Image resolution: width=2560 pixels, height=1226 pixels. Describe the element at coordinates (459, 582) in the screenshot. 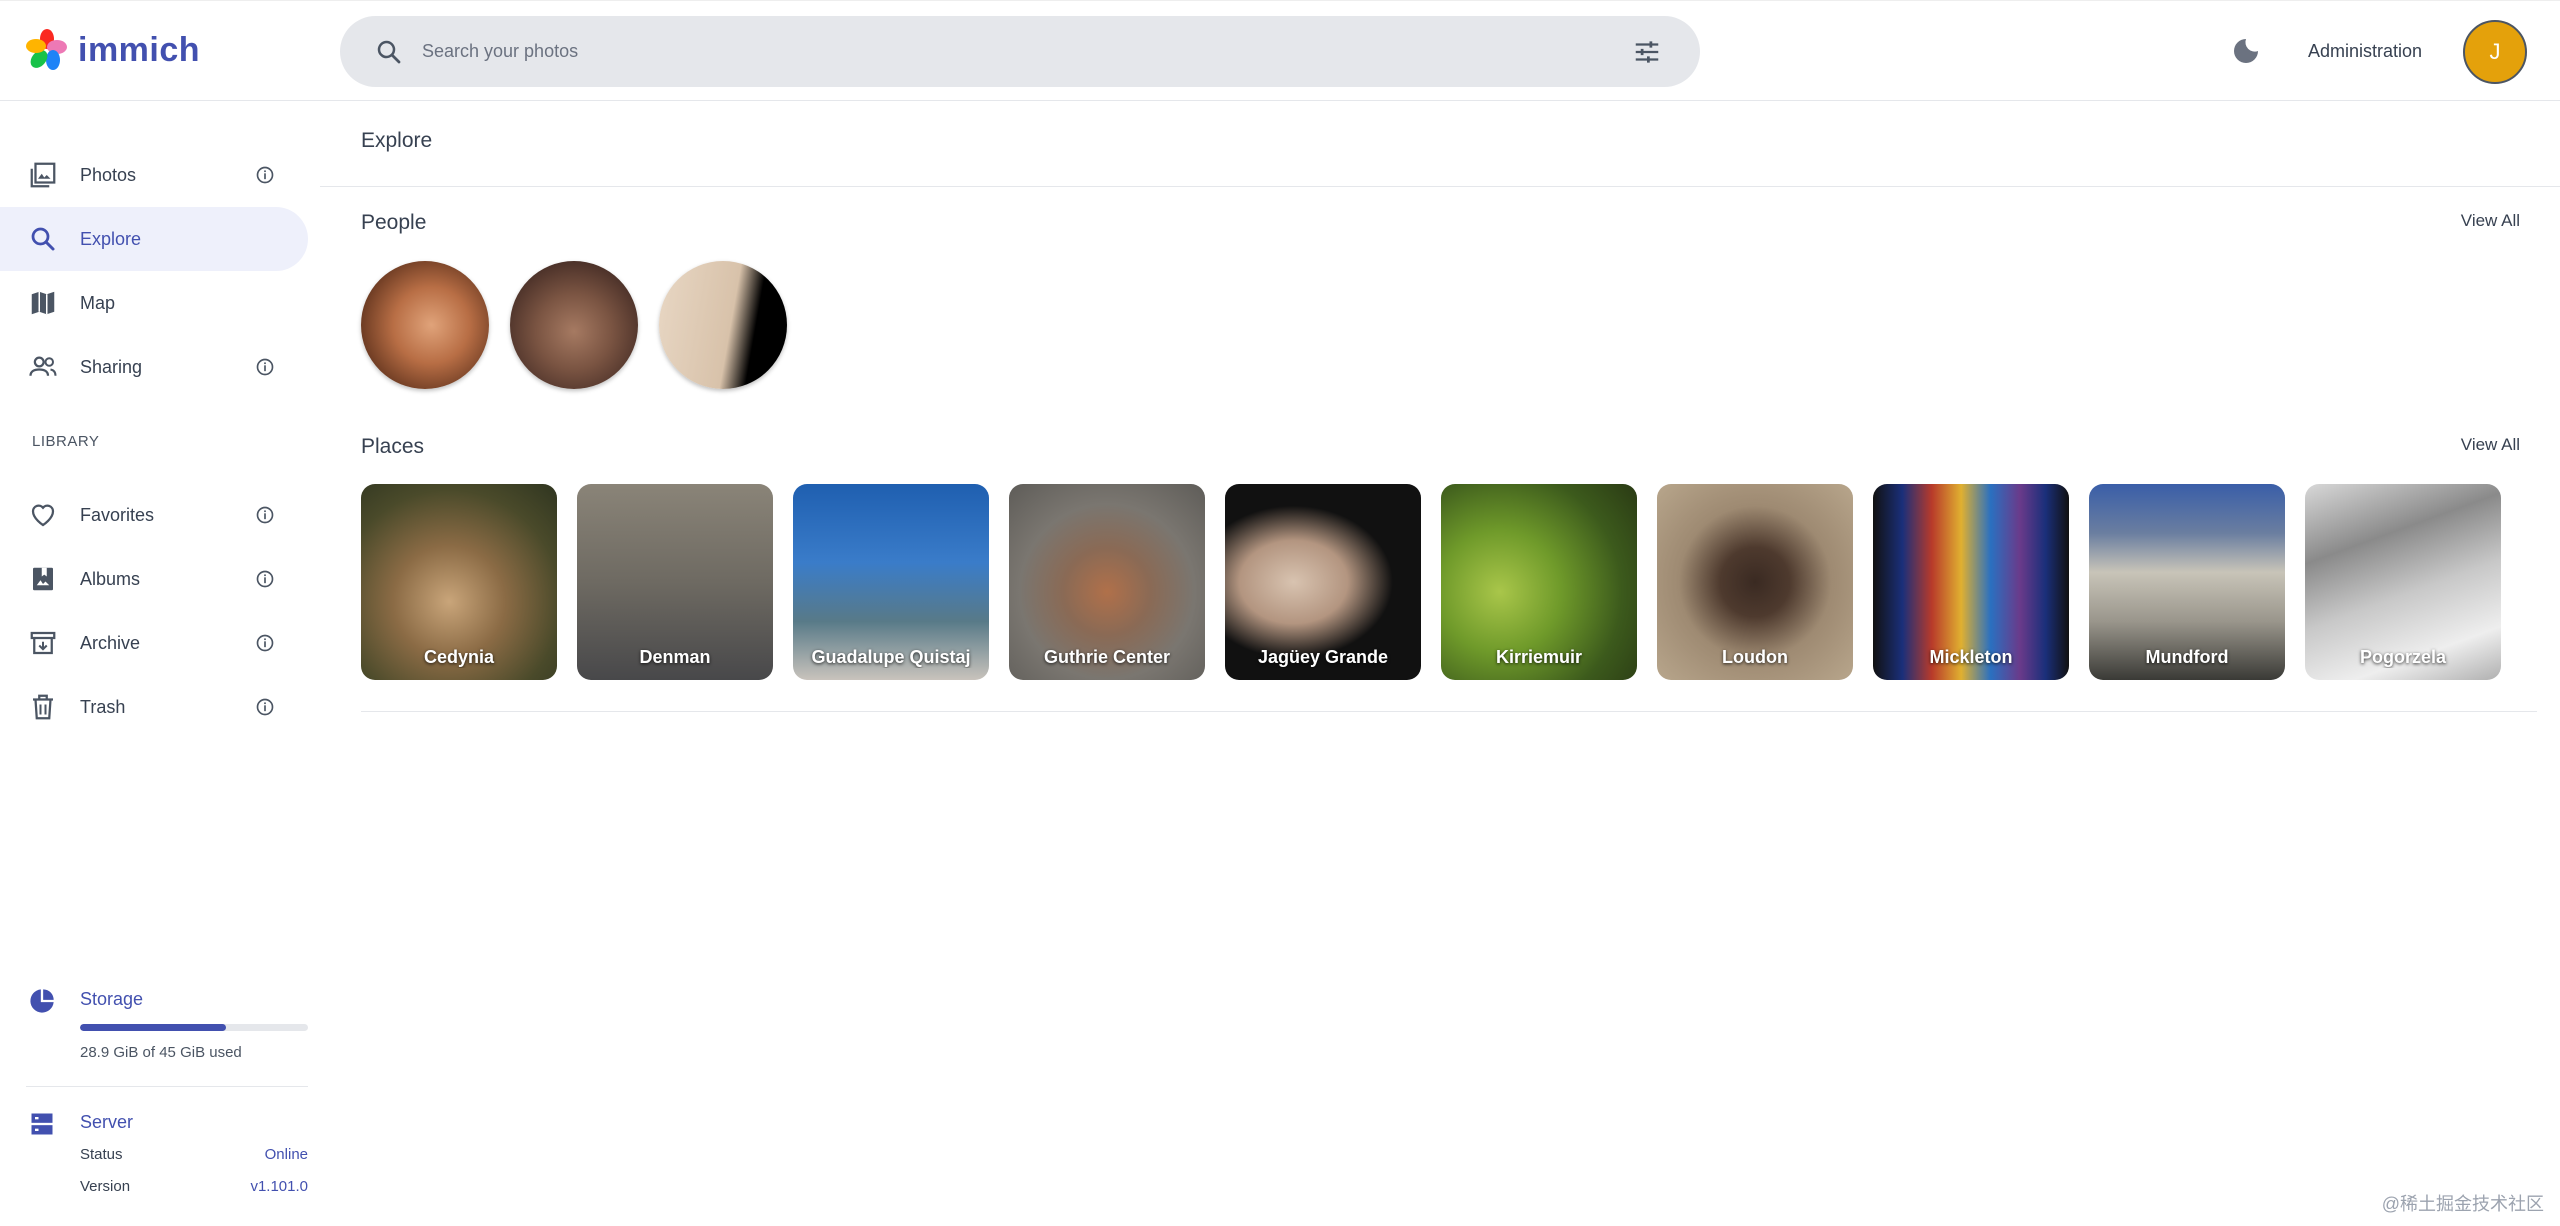

I see `place-tile: Cedynia` at that location.